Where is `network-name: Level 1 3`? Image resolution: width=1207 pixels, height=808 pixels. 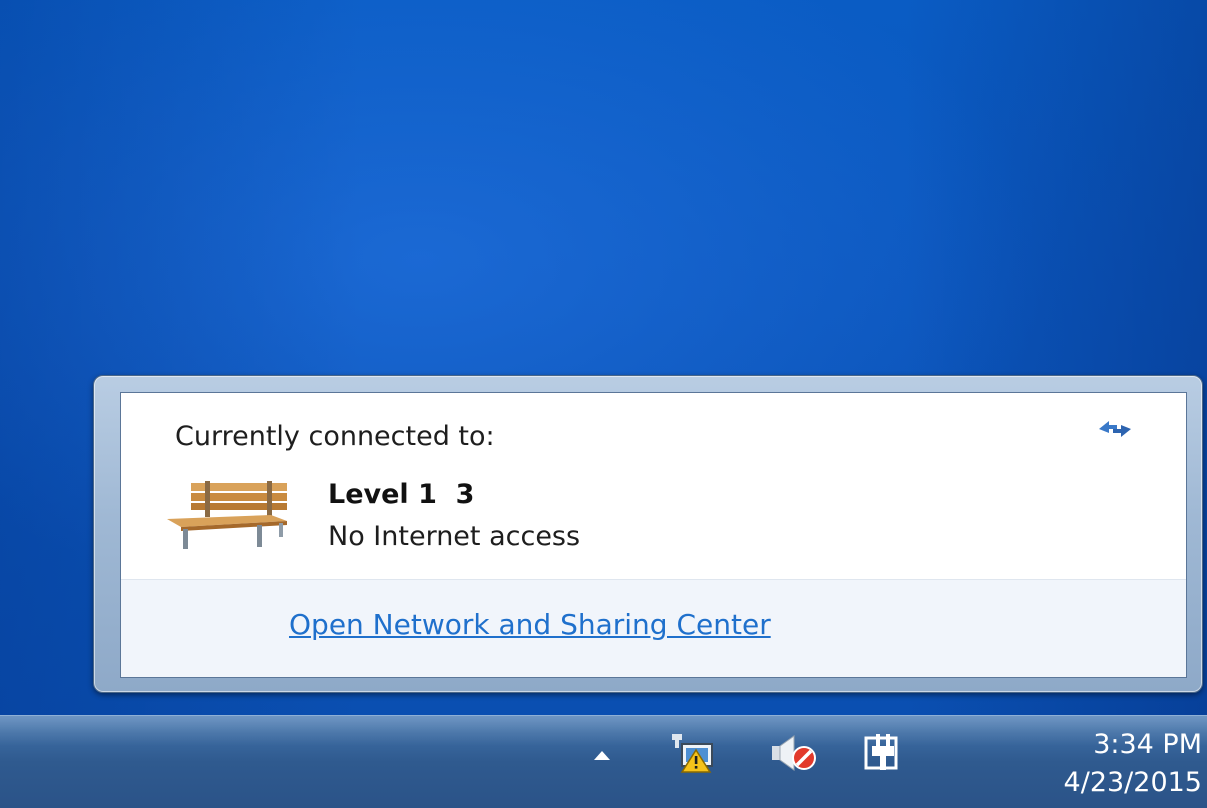 network-name: Level 1 3 is located at coordinates (401, 494).